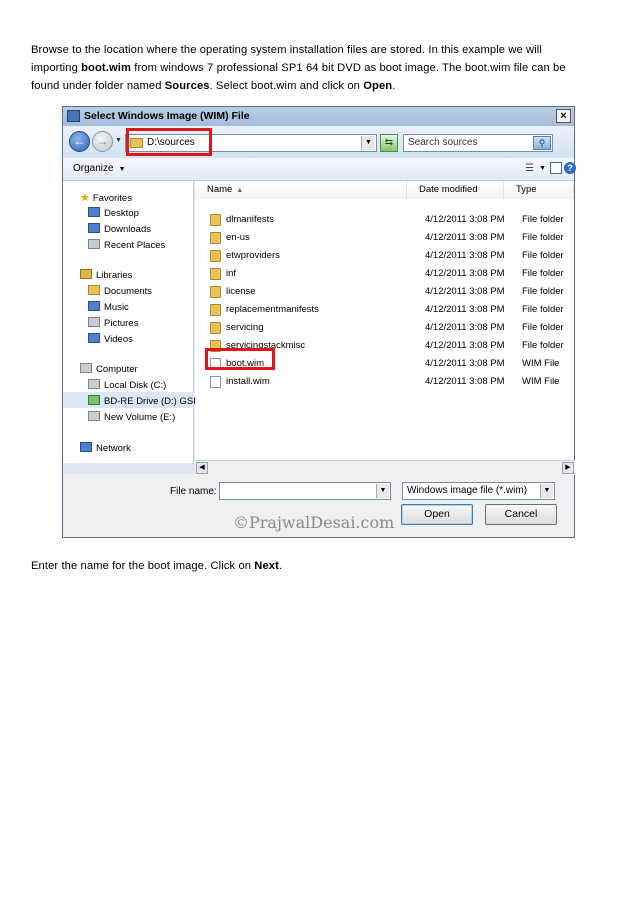 The width and height of the screenshot is (638, 903). Describe the element at coordinates (113, 213) in the screenshot. I see `nav-desktop: Desktop` at that location.